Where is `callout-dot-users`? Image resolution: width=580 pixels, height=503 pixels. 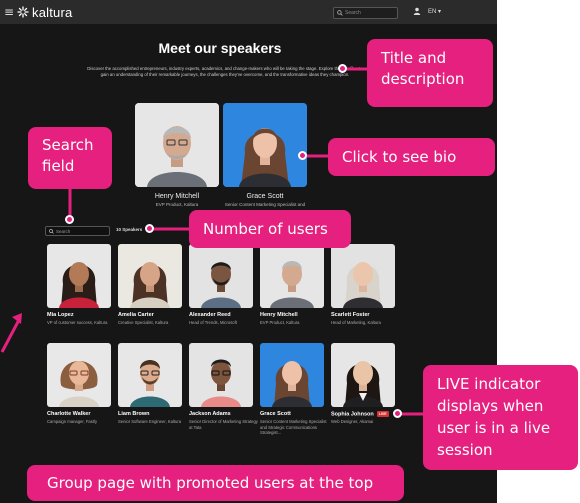
callout-dot-users is located at coordinates (149, 228).